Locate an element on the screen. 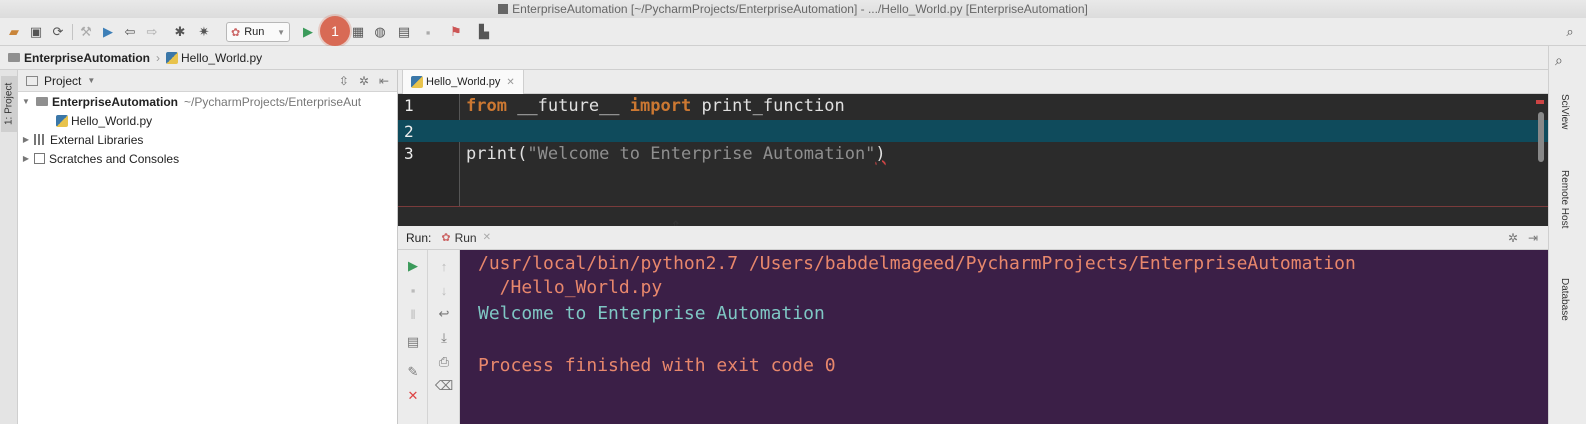 The height and width of the screenshot is (424, 1586). minimize-icon: ⇥ is located at coordinates (1533, 238).